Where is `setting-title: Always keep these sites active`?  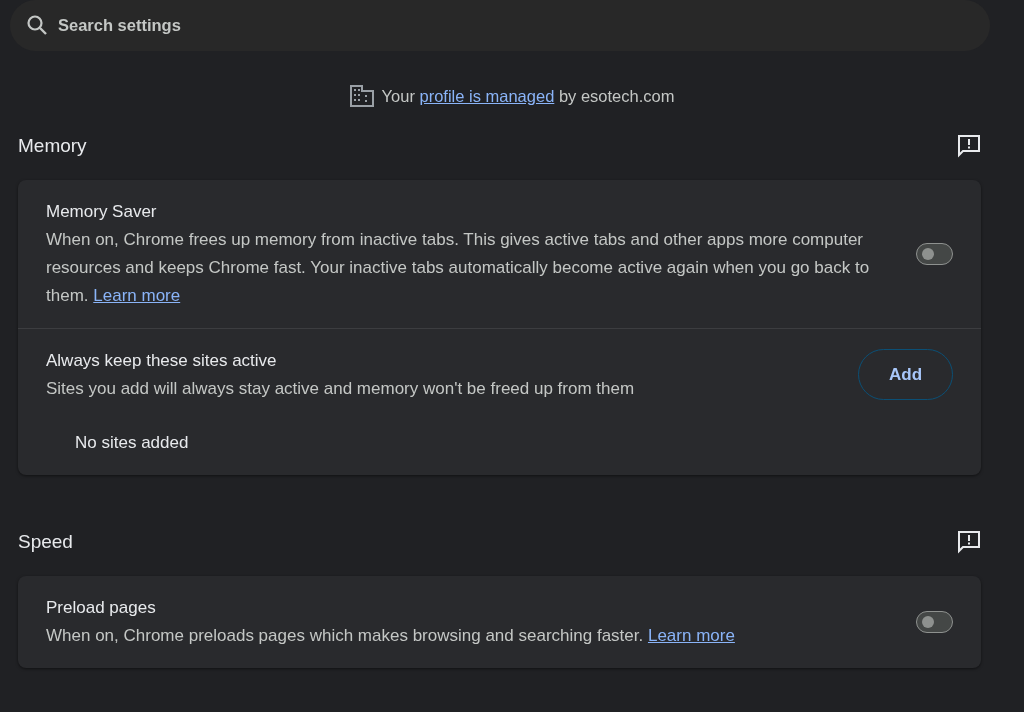 setting-title: Always keep these sites active is located at coordinates (162, 360).